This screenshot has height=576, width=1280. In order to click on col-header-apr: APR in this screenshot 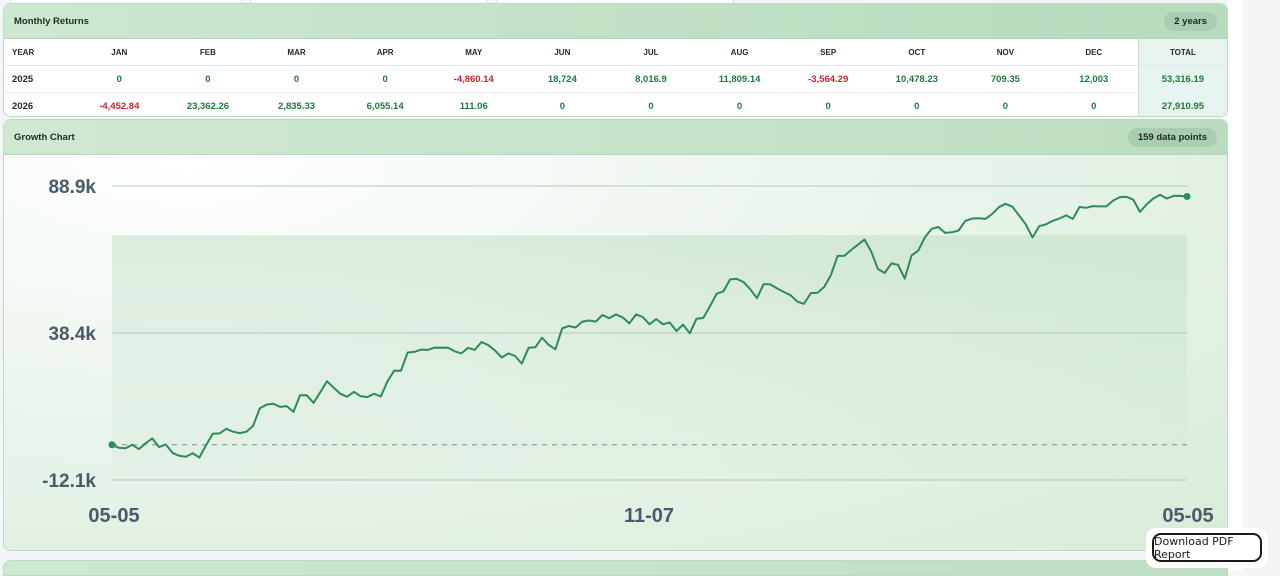, I will do `click(385, 52)`.